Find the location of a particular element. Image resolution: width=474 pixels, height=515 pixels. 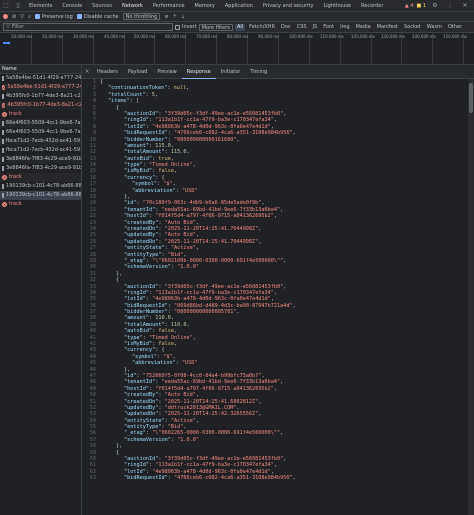

search-icon: ⌕ is located at coordinates (29, 17).